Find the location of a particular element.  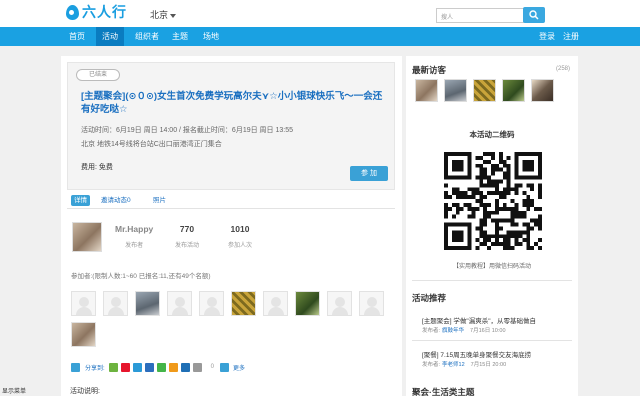

share-more: 更多 is located at coordinates (239, 367).